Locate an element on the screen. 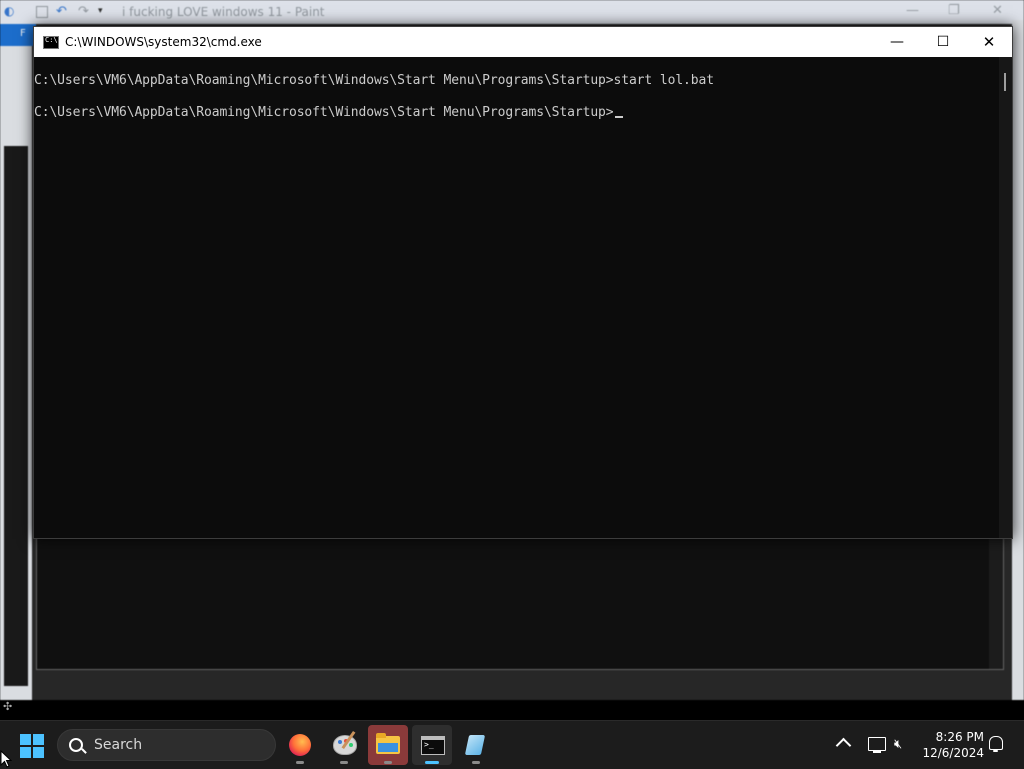  paint-restore-icon: ❐ is located at coordinates (954, 10).